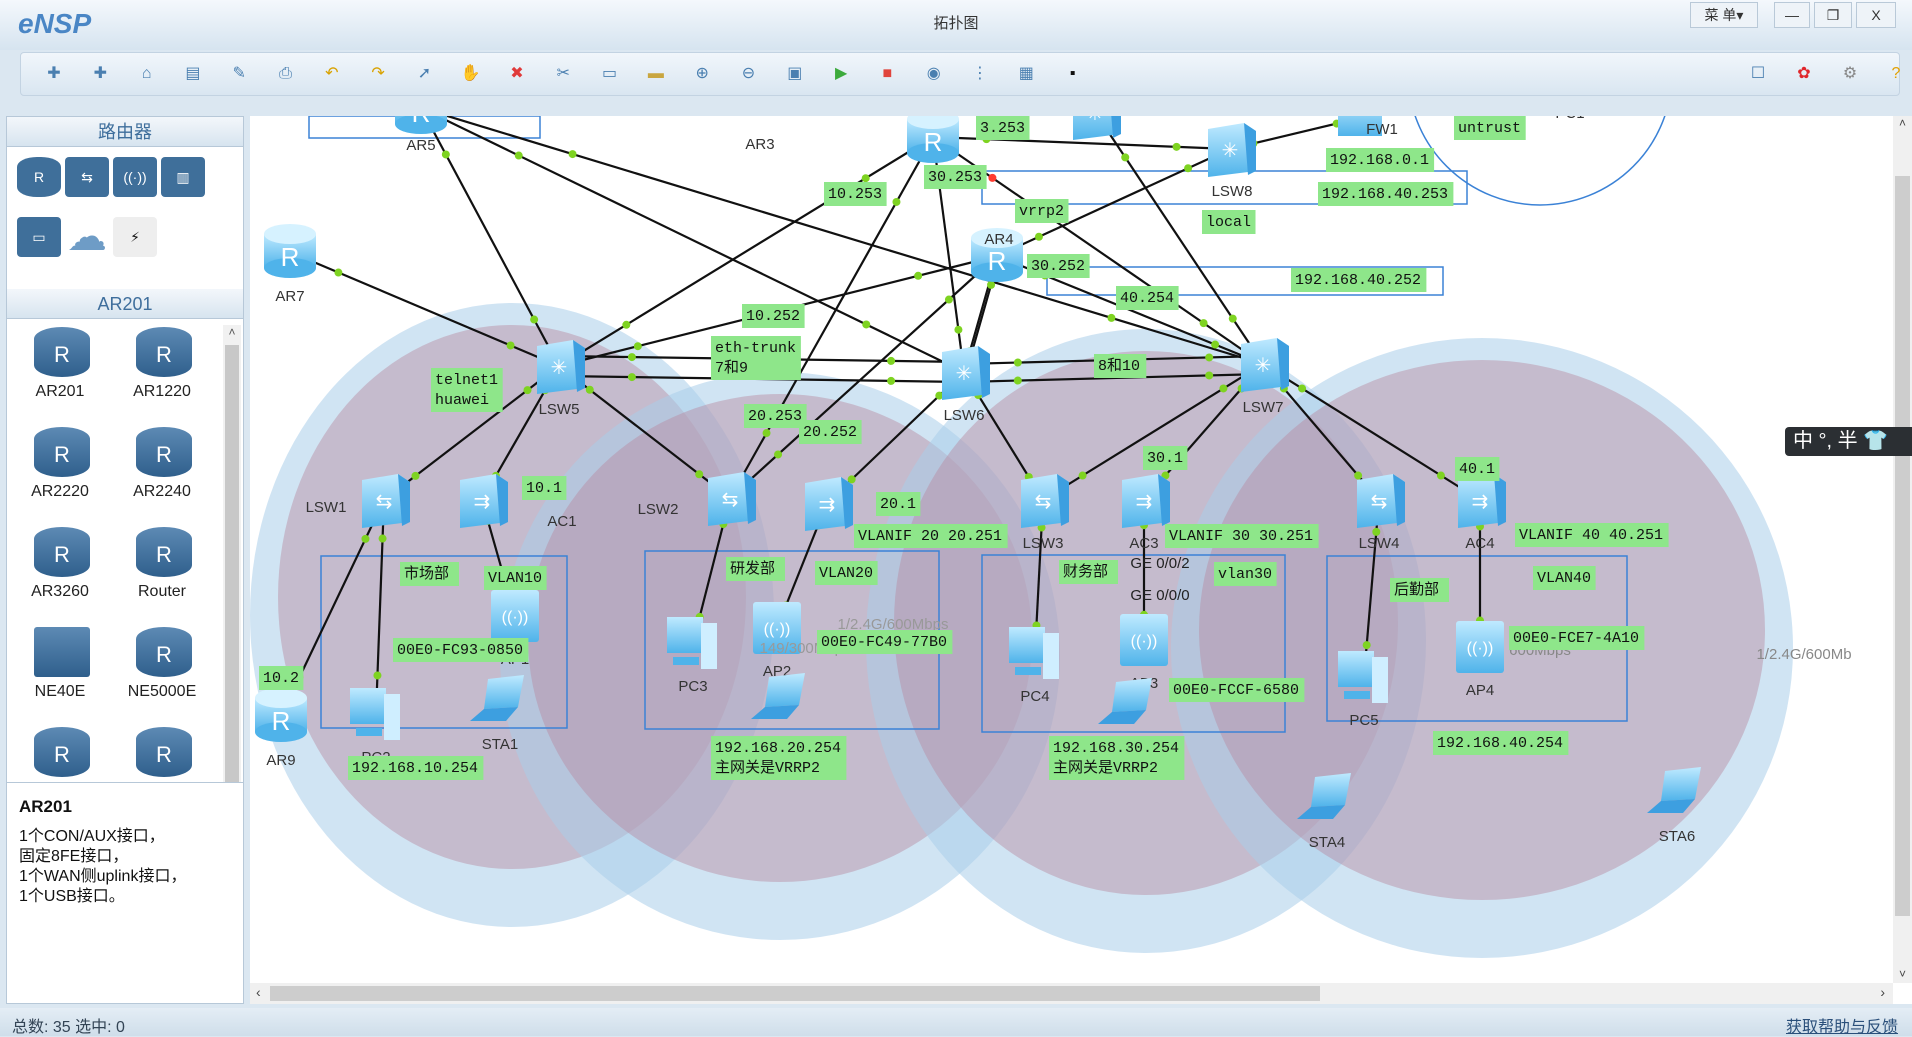  I want to click on node-lsw6-switch: ✳, so click(966, 373).